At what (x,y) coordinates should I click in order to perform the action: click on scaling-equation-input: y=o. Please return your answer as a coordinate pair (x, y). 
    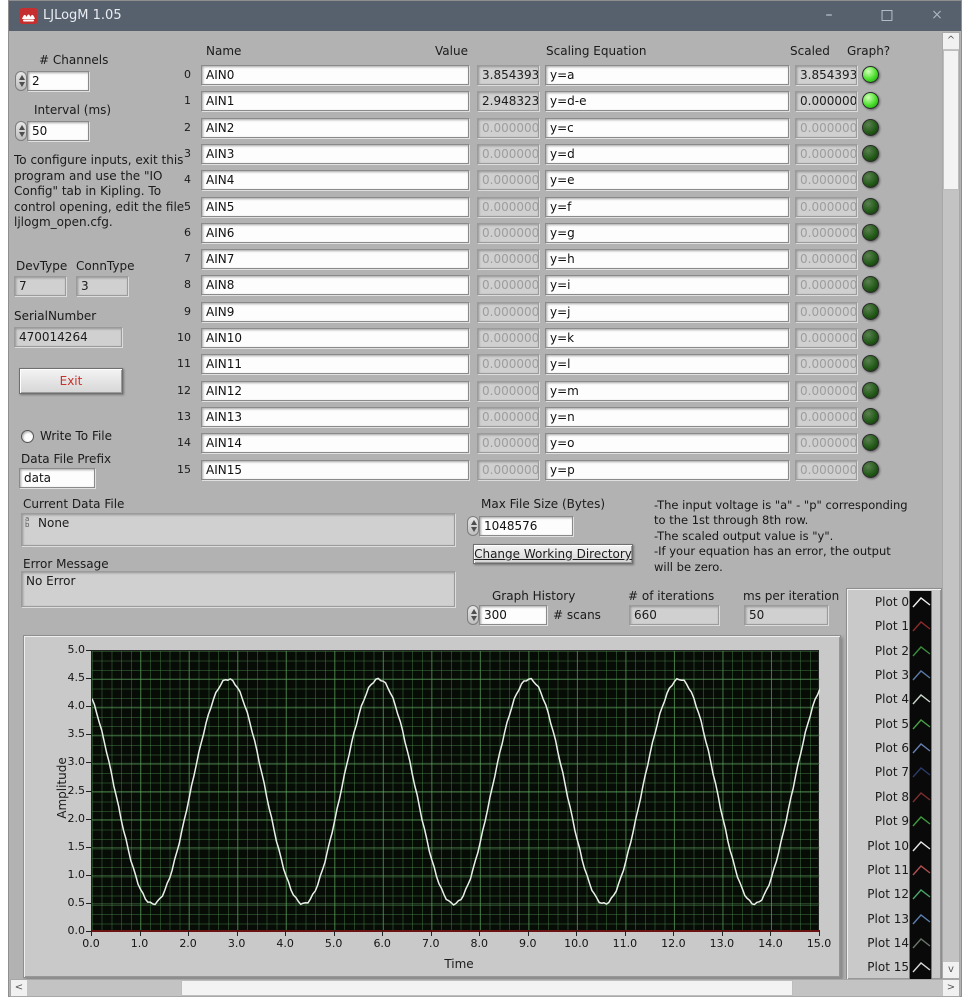
    Looking at the image, I should click on (667, 443).